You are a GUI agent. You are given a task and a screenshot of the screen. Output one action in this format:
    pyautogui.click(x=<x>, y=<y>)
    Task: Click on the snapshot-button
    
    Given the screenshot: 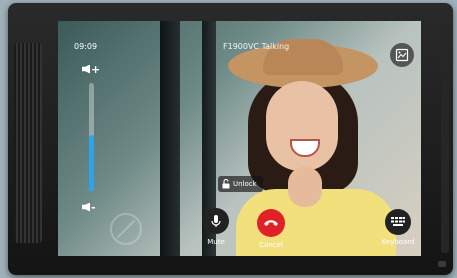 What is the action you would take?
    pyautogui.click(x=402, y=55)
    